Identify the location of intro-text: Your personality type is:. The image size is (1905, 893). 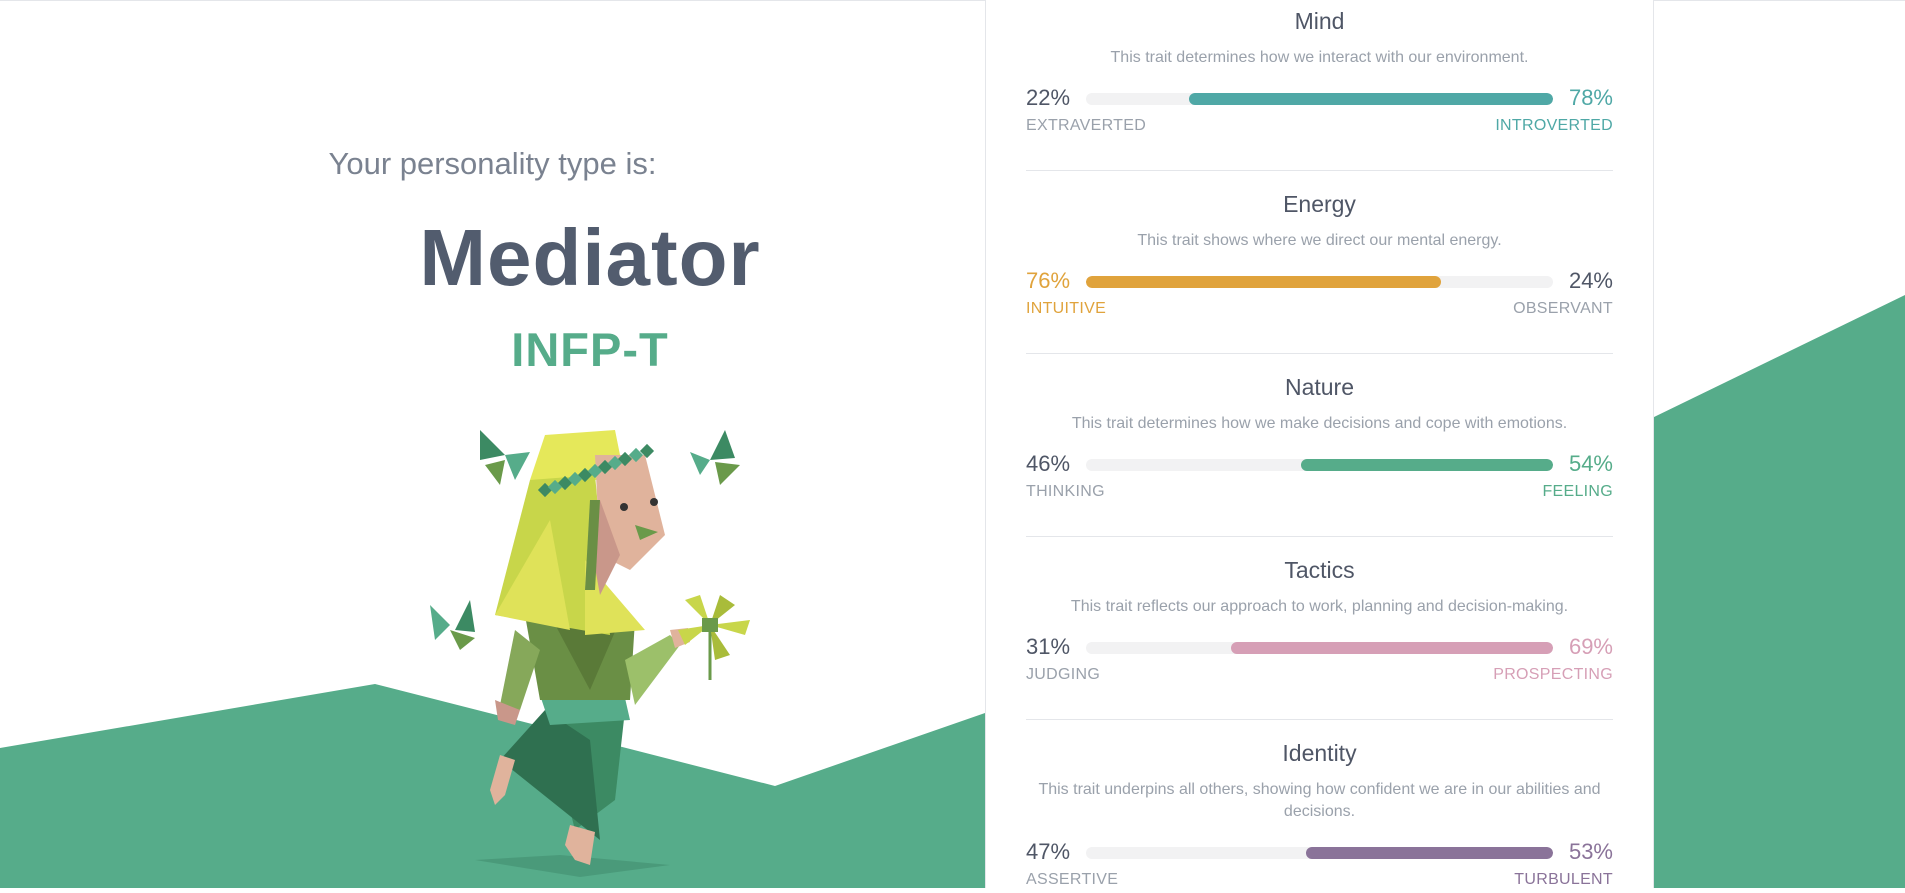
(492, 163).